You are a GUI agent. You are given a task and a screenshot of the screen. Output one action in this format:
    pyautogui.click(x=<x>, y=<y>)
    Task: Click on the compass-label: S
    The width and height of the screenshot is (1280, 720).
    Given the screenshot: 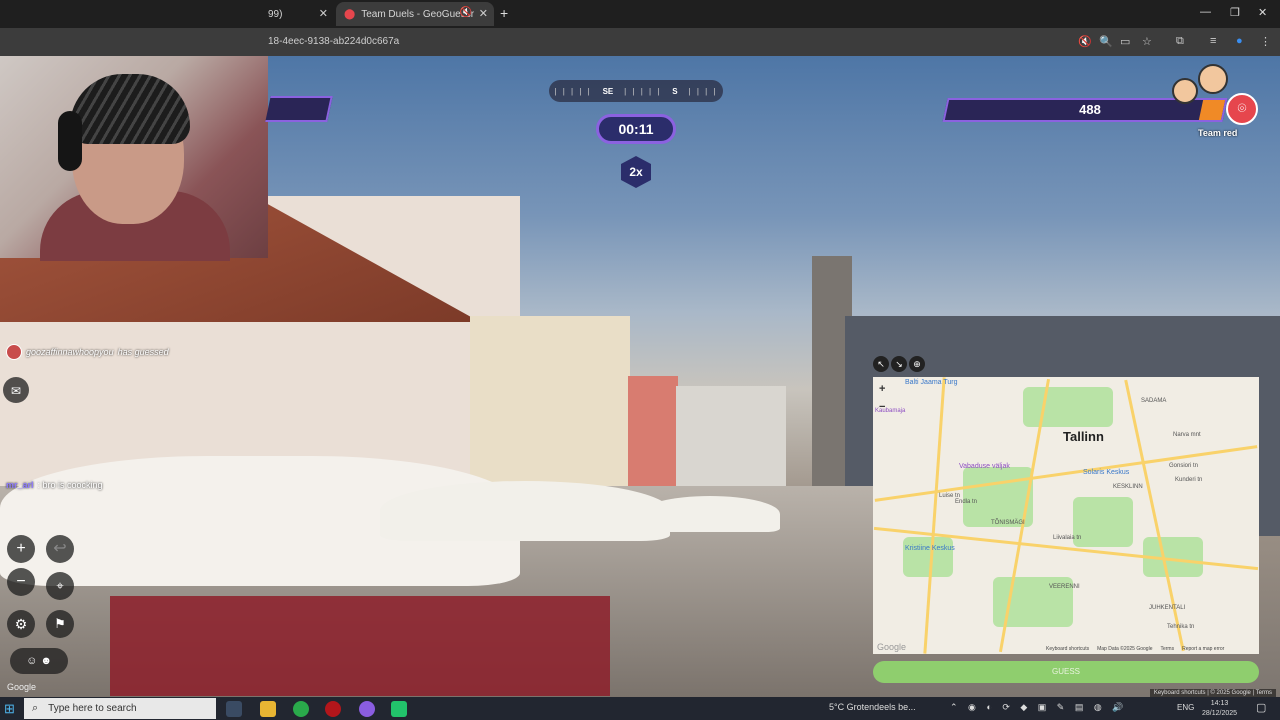 What is the action you would take?
    pyautogui.click(x=675, y=91)
    